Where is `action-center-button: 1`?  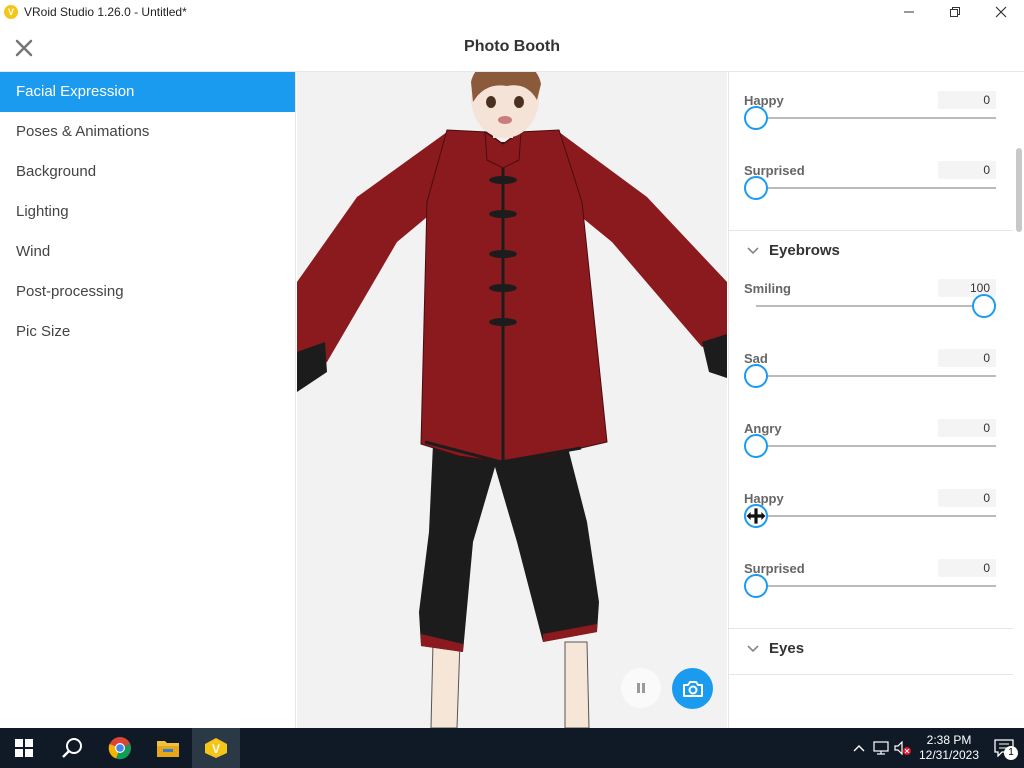 action-center-button: 1 is located at coordinates (1004, 748).